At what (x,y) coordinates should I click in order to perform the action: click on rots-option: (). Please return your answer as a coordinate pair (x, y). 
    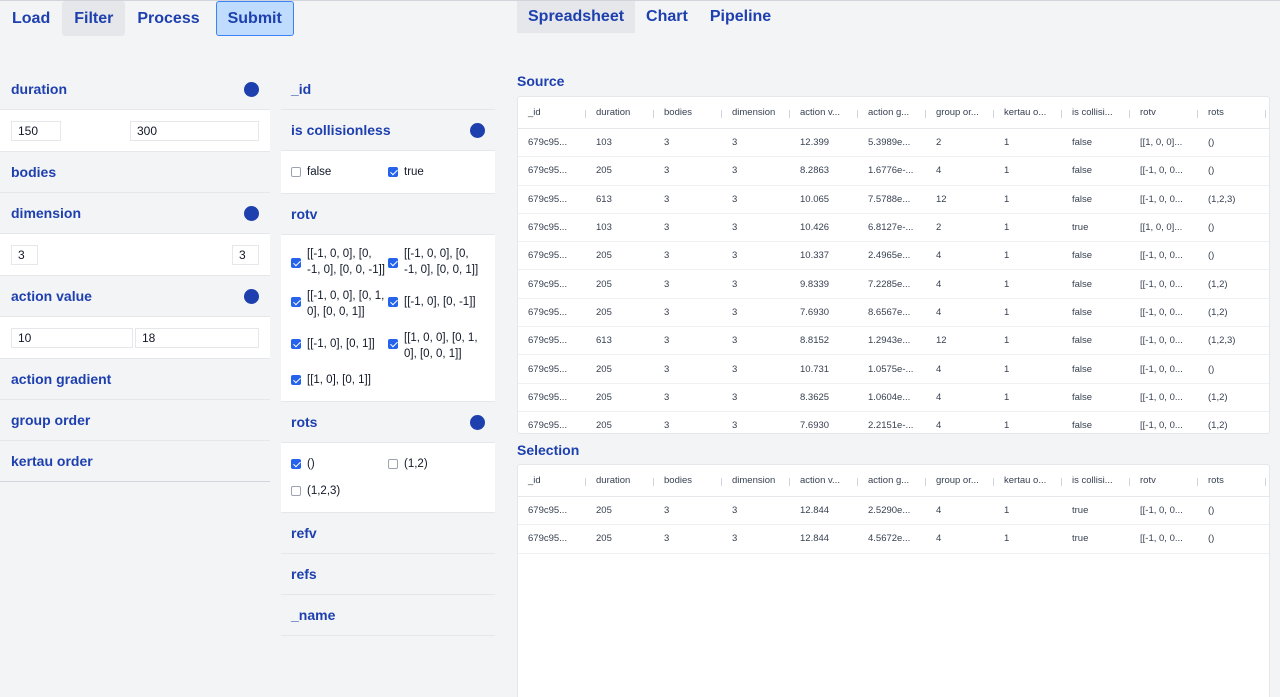
    Looking at the image, I should click on (339, 464).